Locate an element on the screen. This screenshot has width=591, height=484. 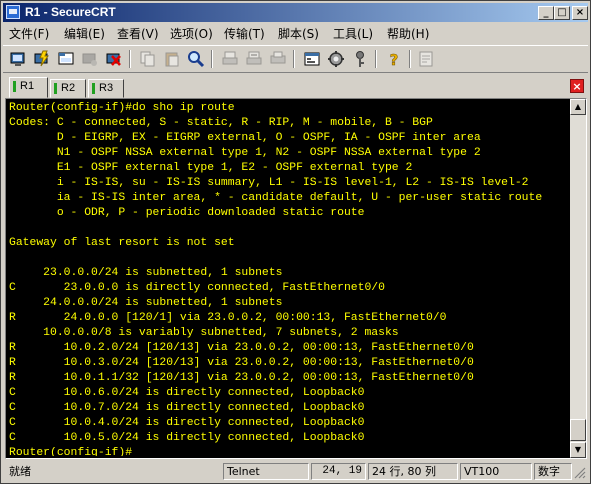
menu-help: 帮助(H) is located at coordinates (408, 33).